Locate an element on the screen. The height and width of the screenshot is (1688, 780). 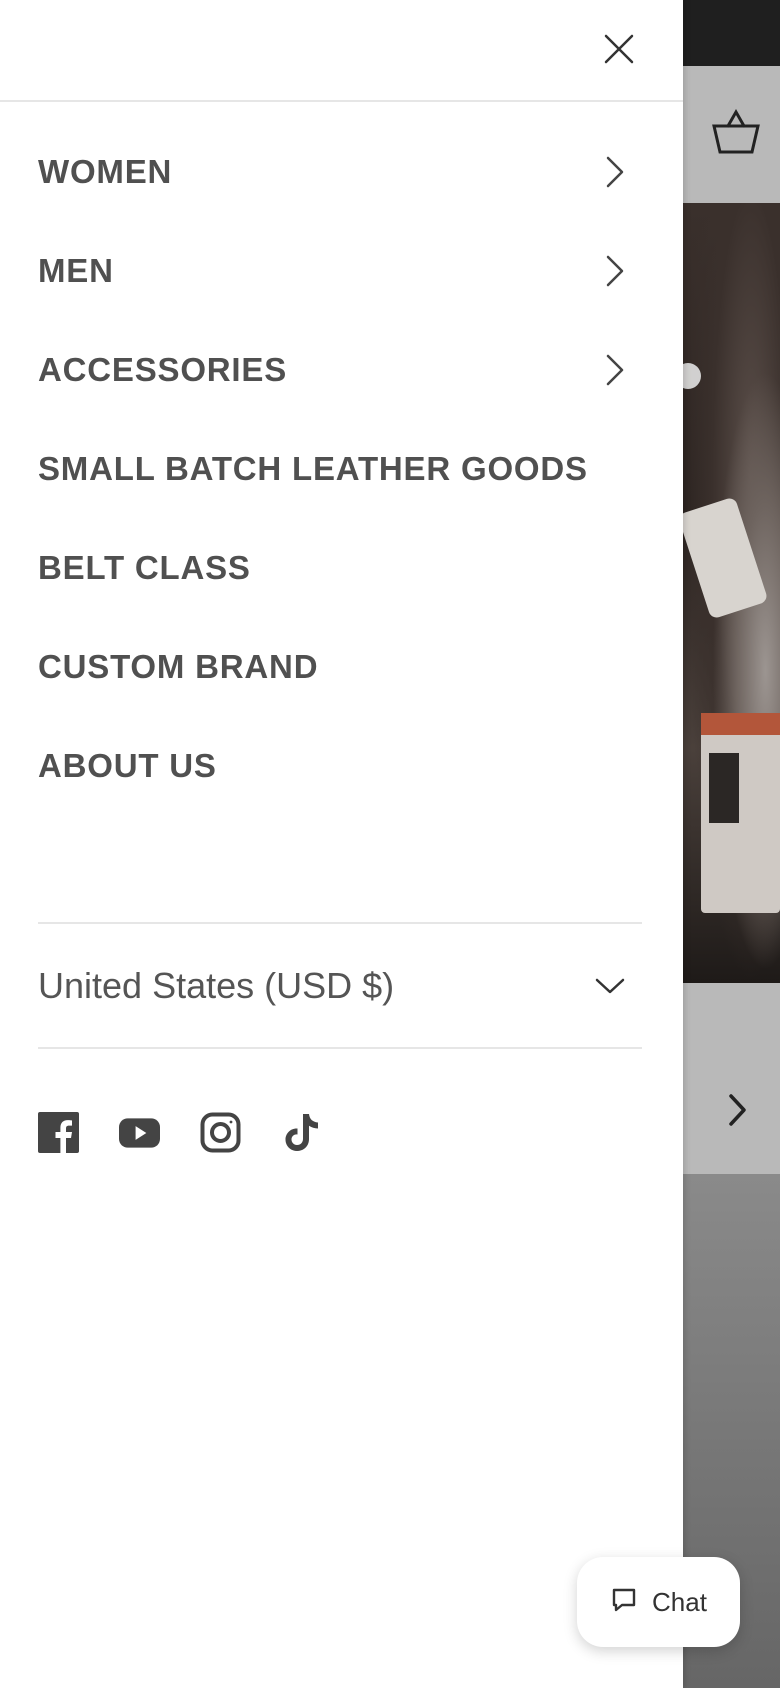
hero-panel-shape is located at coordinates (740, 813).